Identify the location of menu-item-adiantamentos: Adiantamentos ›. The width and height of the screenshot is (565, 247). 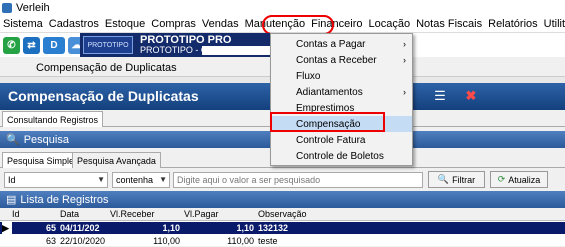
(341, 92).